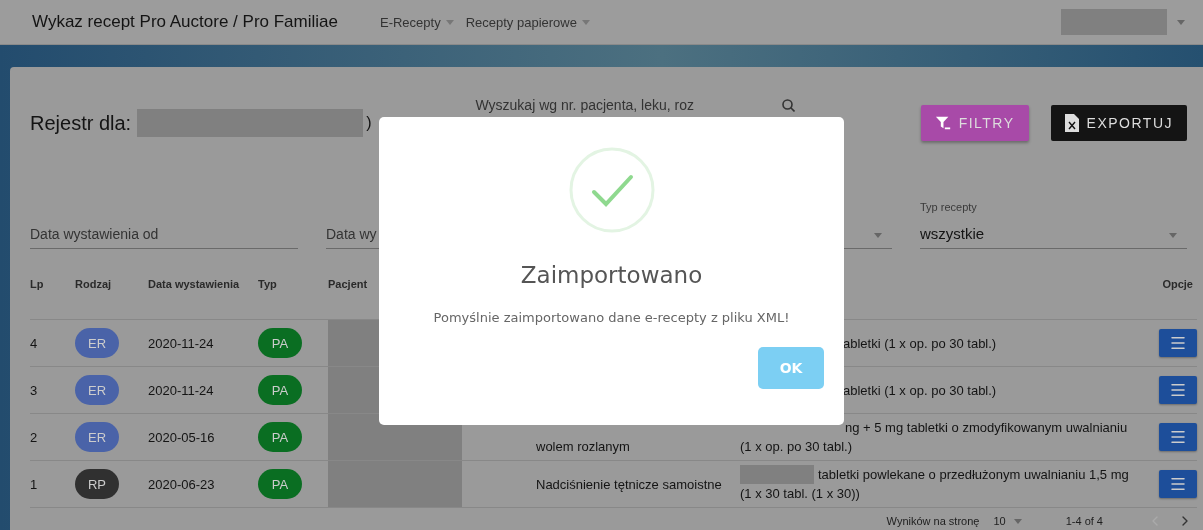 This screenshot has width=1203, height=530. I want to click on page-title: Wykaz recept Pro Auctore / Pro Familiae, so click(185, 22).